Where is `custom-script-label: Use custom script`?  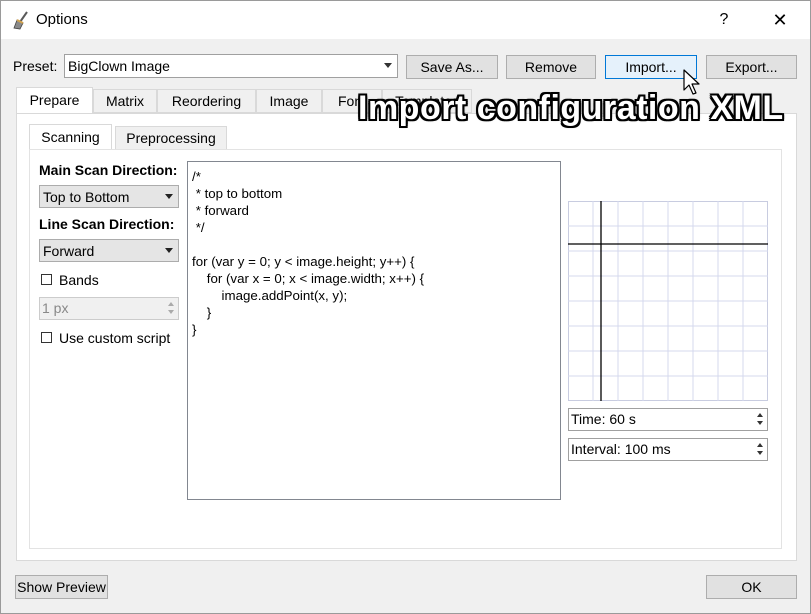 custom-script-label: Use custom script is located at coordinates (115, 338).